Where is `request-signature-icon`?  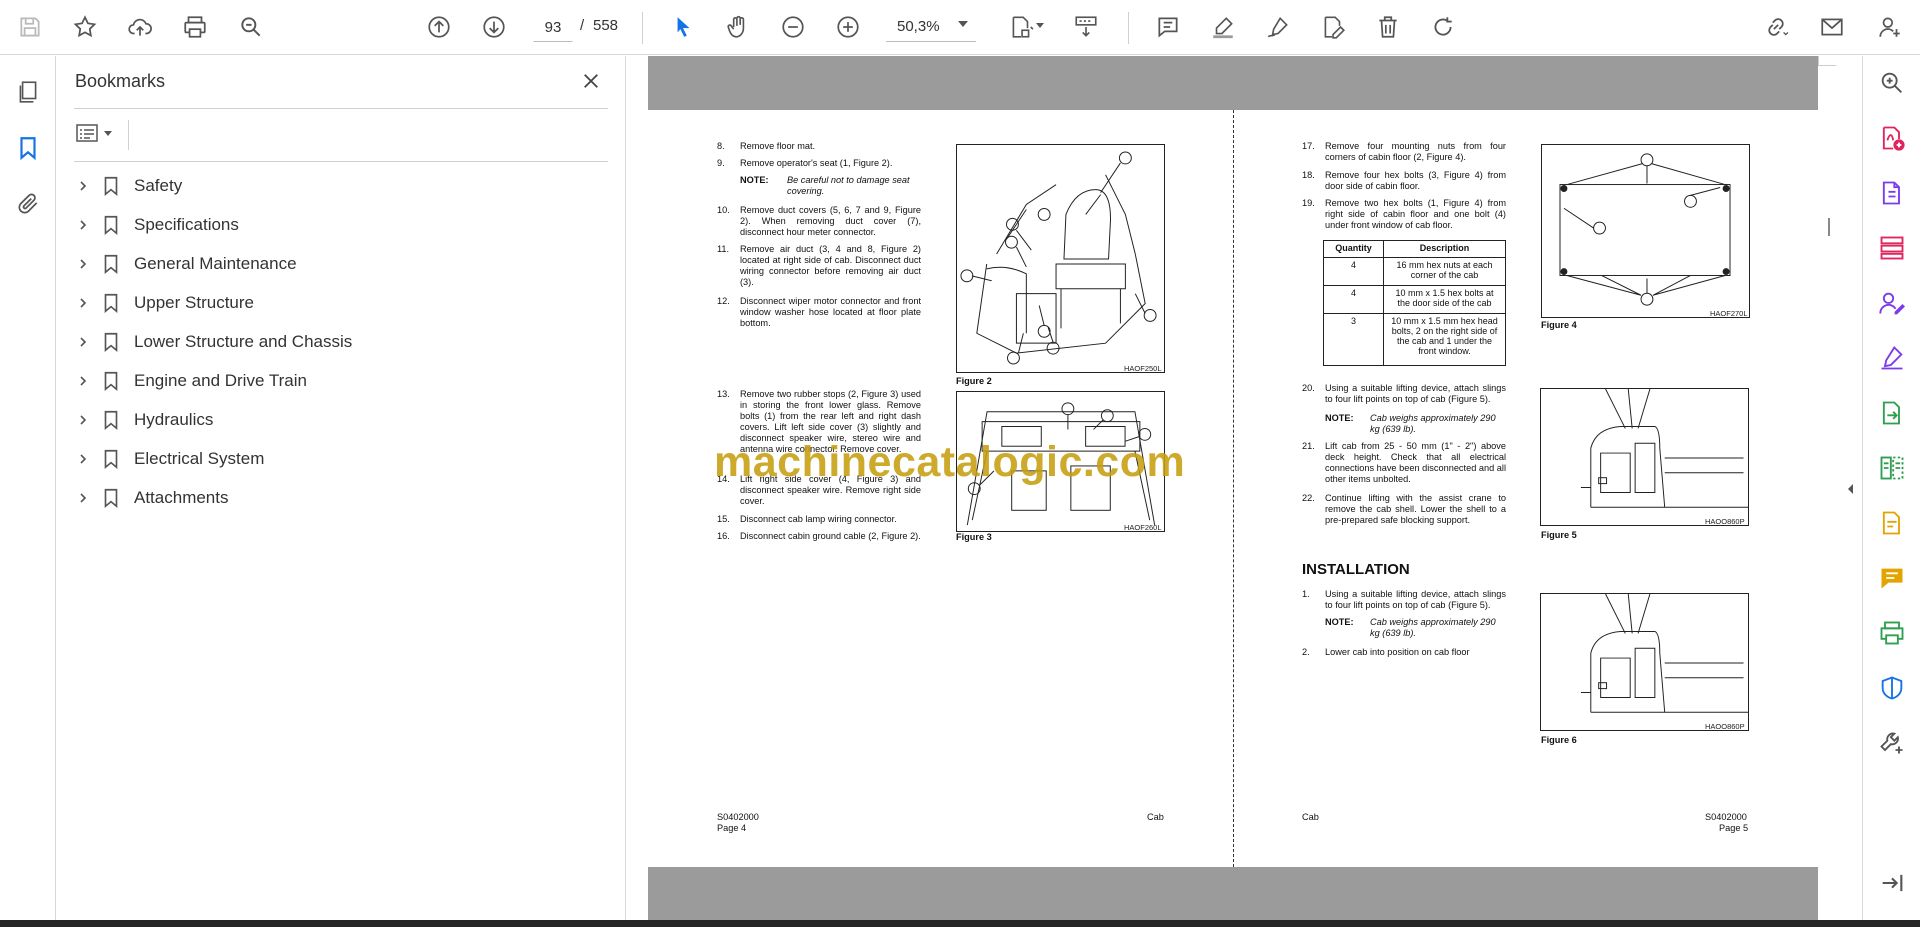
request-signature-icon is located at coordinates (1892, 303).